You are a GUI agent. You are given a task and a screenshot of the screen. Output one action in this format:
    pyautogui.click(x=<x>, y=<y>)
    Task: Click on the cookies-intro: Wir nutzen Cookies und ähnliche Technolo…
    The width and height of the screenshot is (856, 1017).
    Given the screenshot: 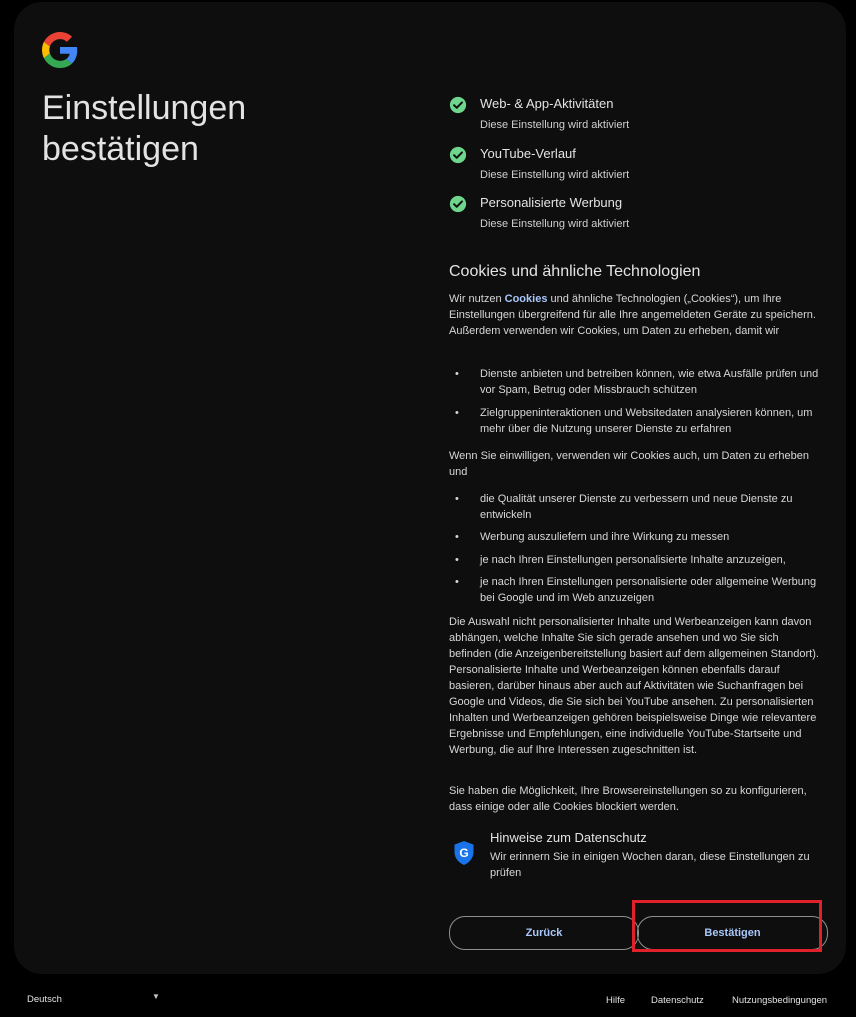 What is the action you would take?
    pyautogui.click(x=634, y=315)
    